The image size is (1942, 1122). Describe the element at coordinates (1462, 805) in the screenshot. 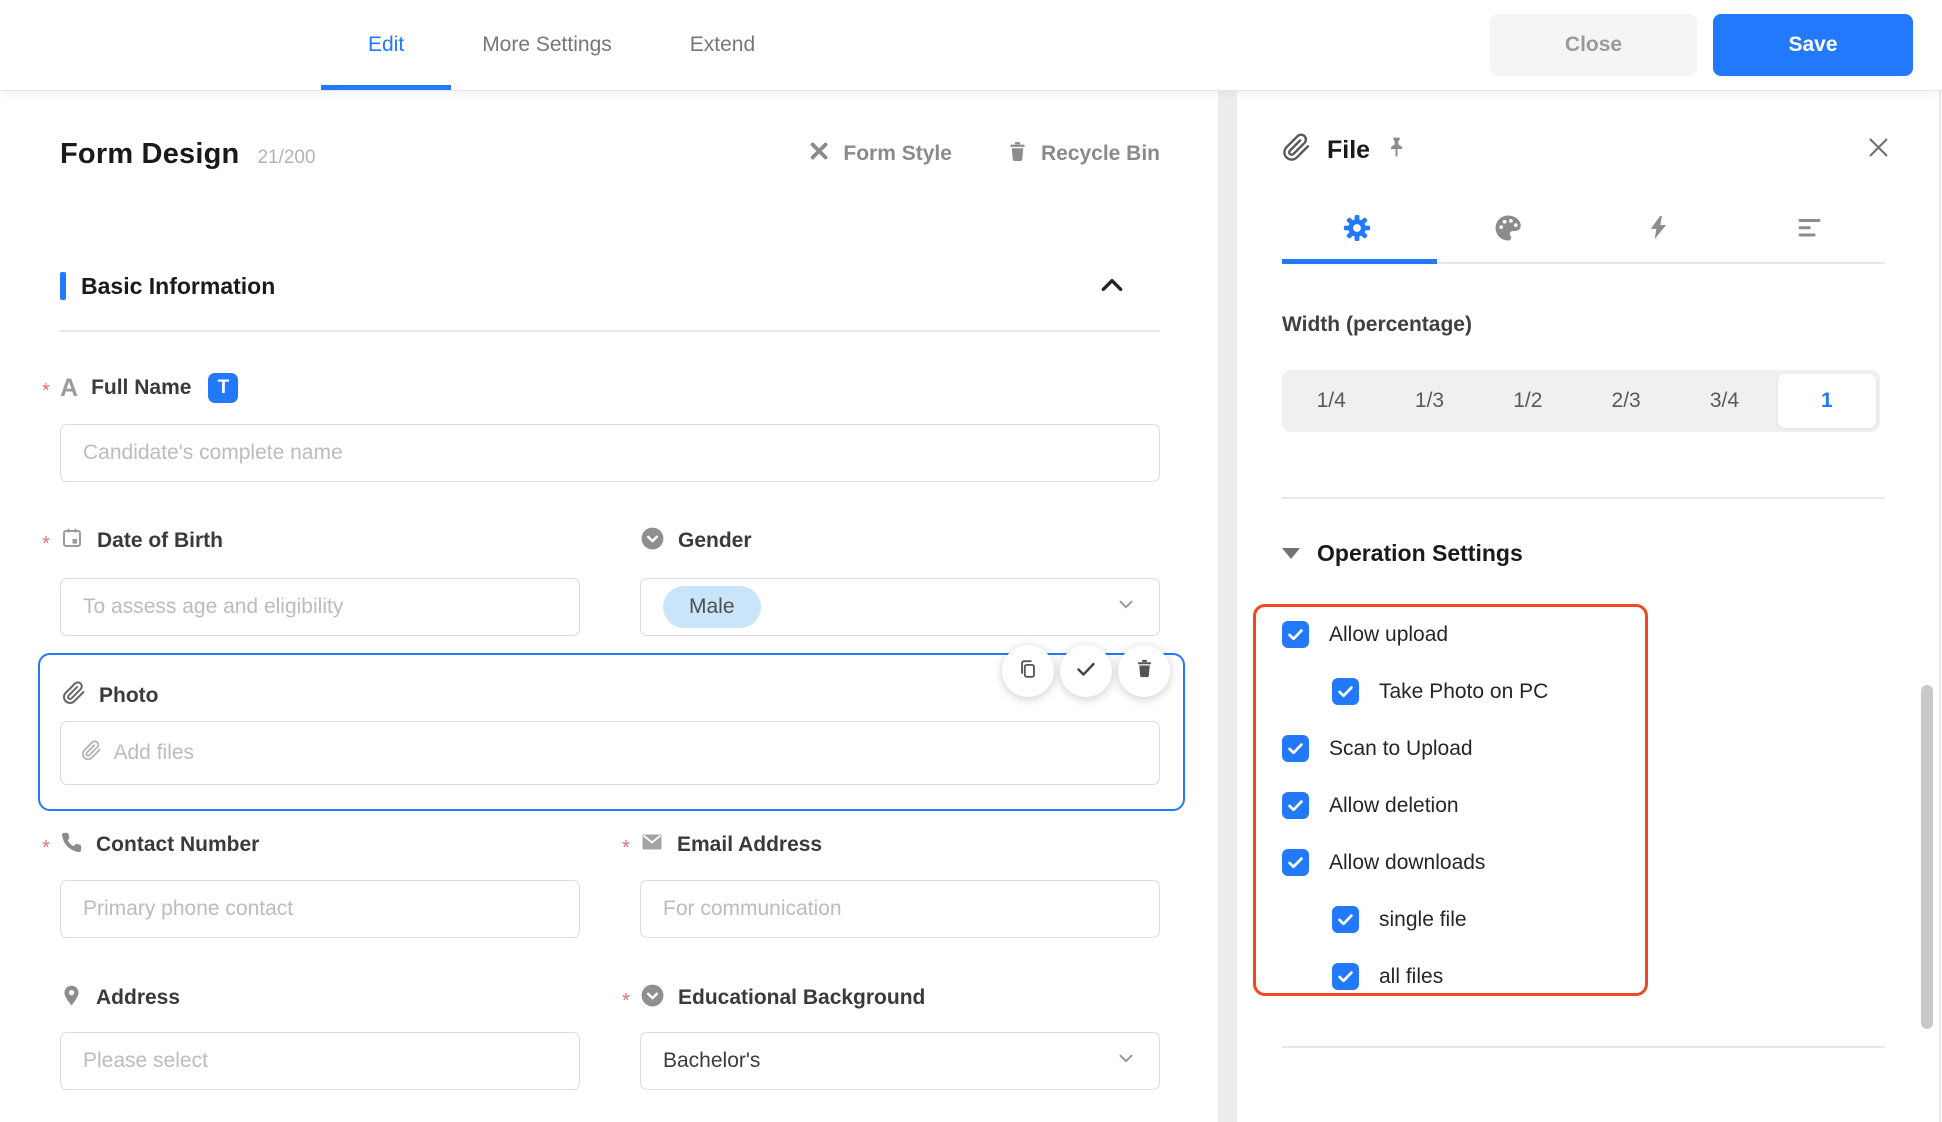

I see `checkbox-allow-deletion: Allow deletion` at that location.